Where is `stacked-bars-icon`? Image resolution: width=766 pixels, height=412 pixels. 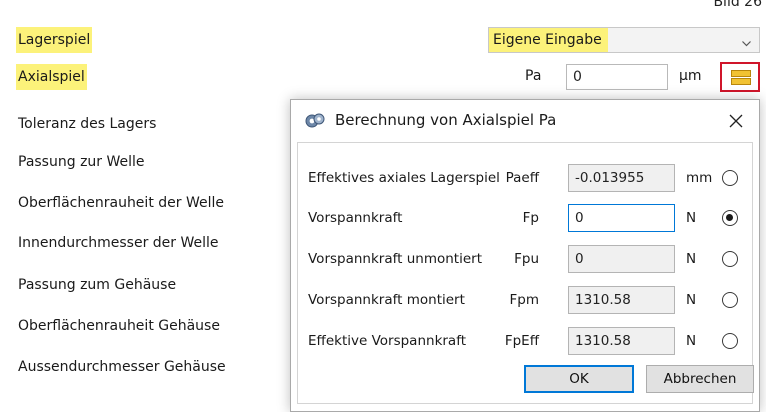 stacked-bars-icon is located at coordinates (741, 77).